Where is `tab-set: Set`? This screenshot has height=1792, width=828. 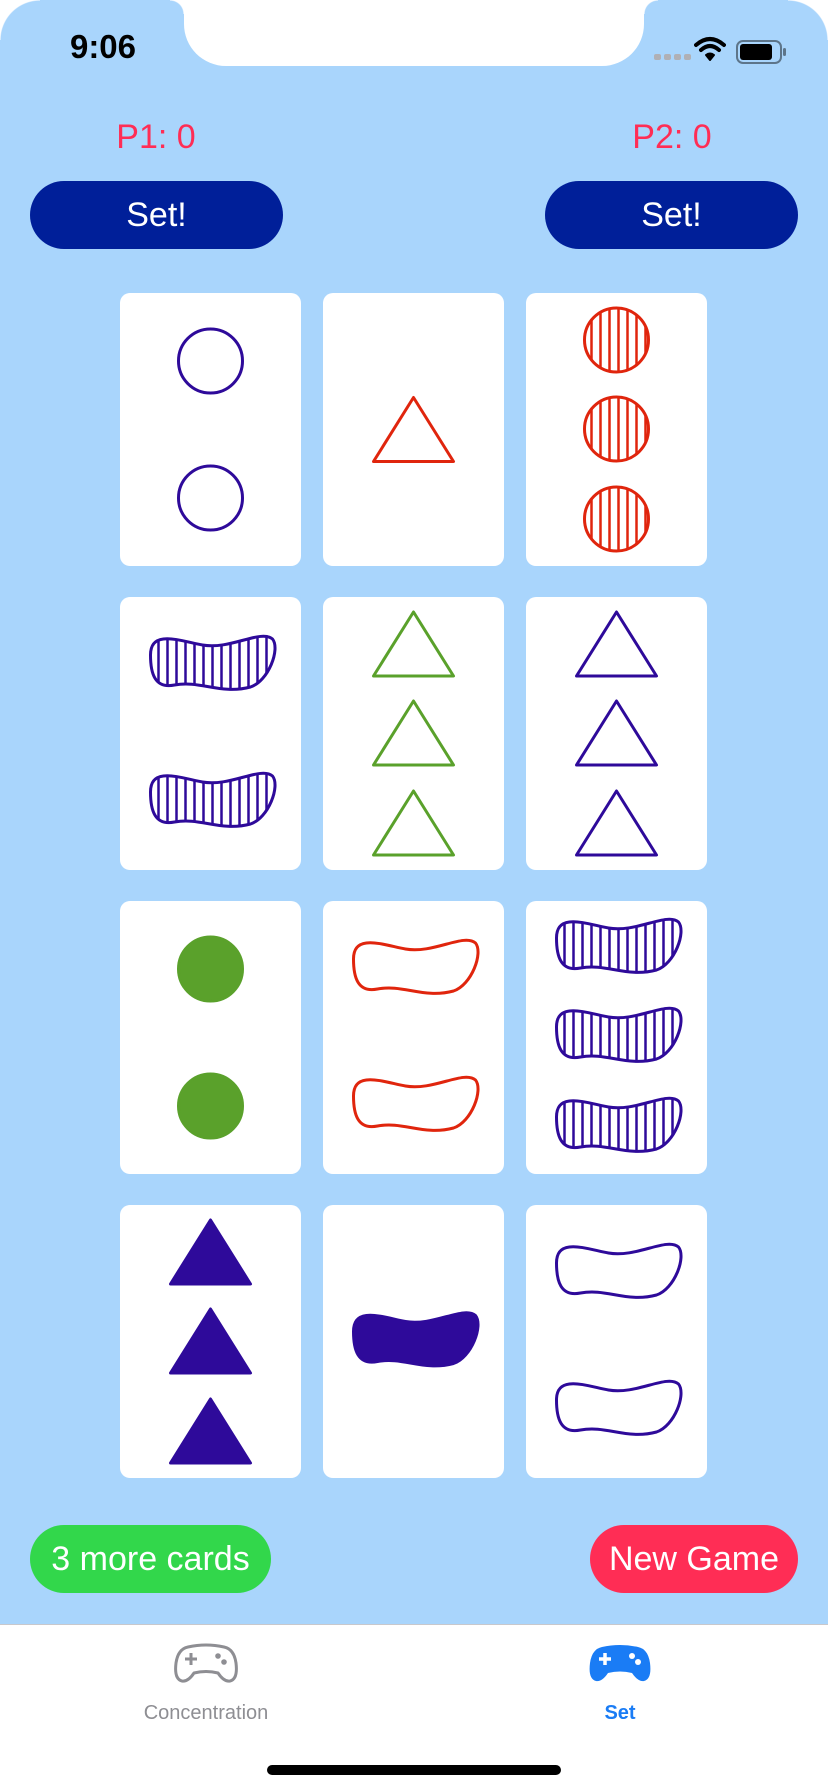 tab-set: Set is located at coordinates (620, 1680).